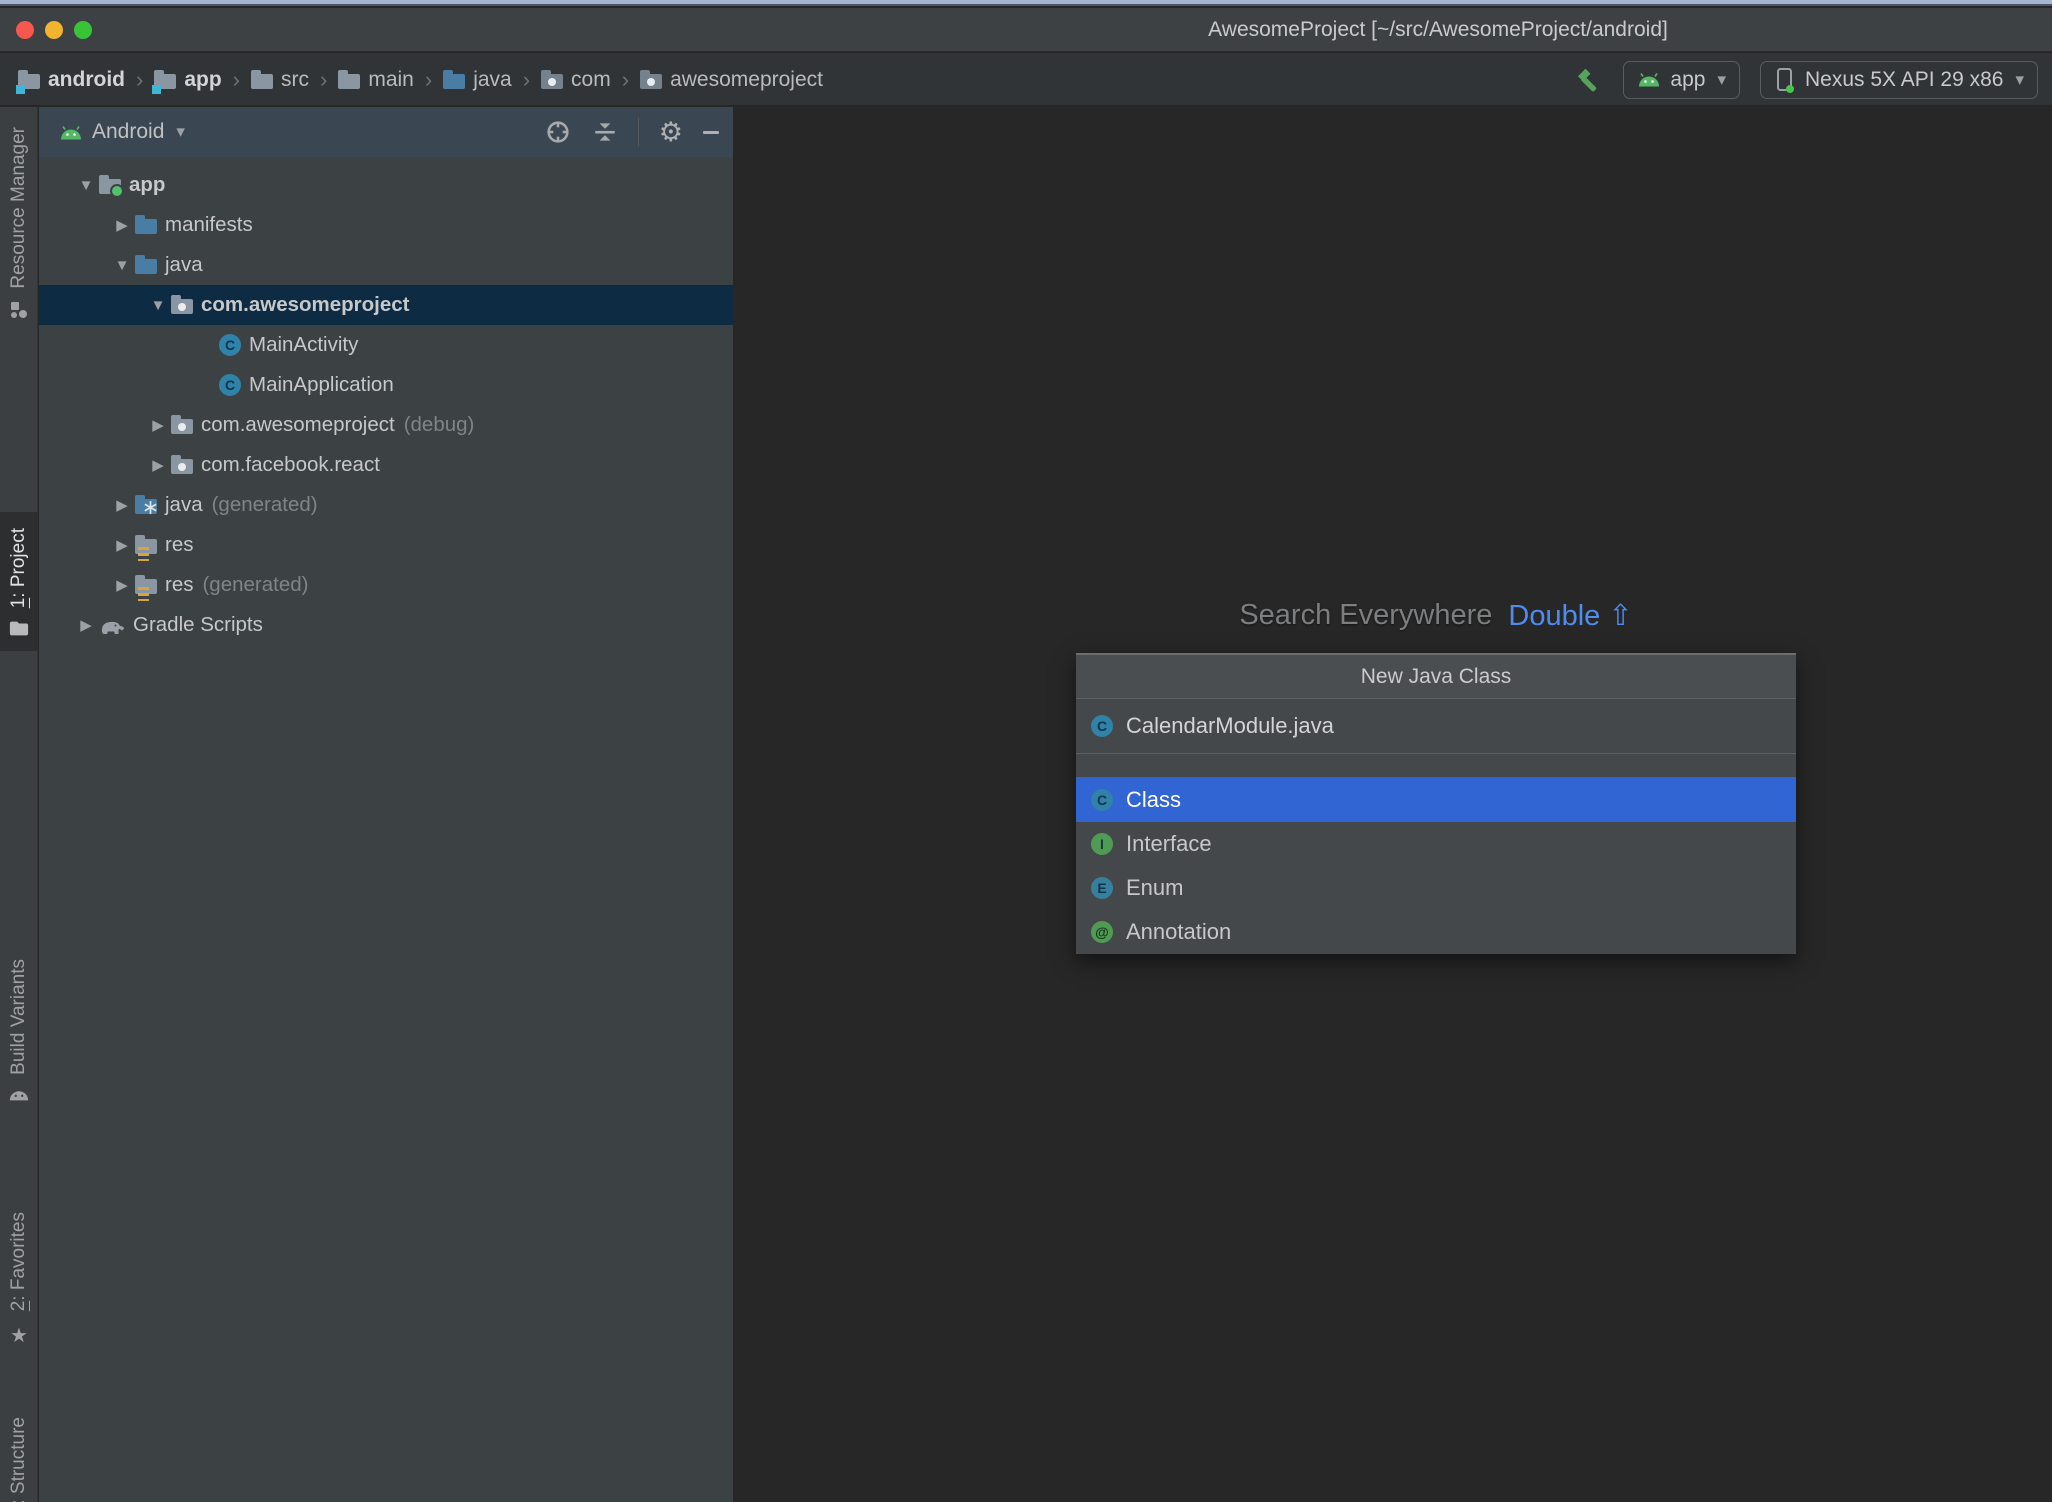 This screenshot has height=1502, width=2052. Describe the element at coordinates (1436, 932) in the screenshot. I see `kind-item-annotation: @ Annotation` at that location.